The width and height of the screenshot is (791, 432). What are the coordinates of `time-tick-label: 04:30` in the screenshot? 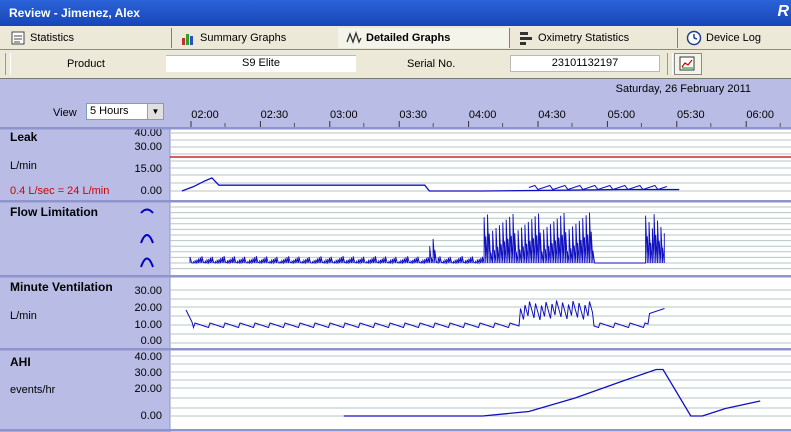 It's located at (552, 115).